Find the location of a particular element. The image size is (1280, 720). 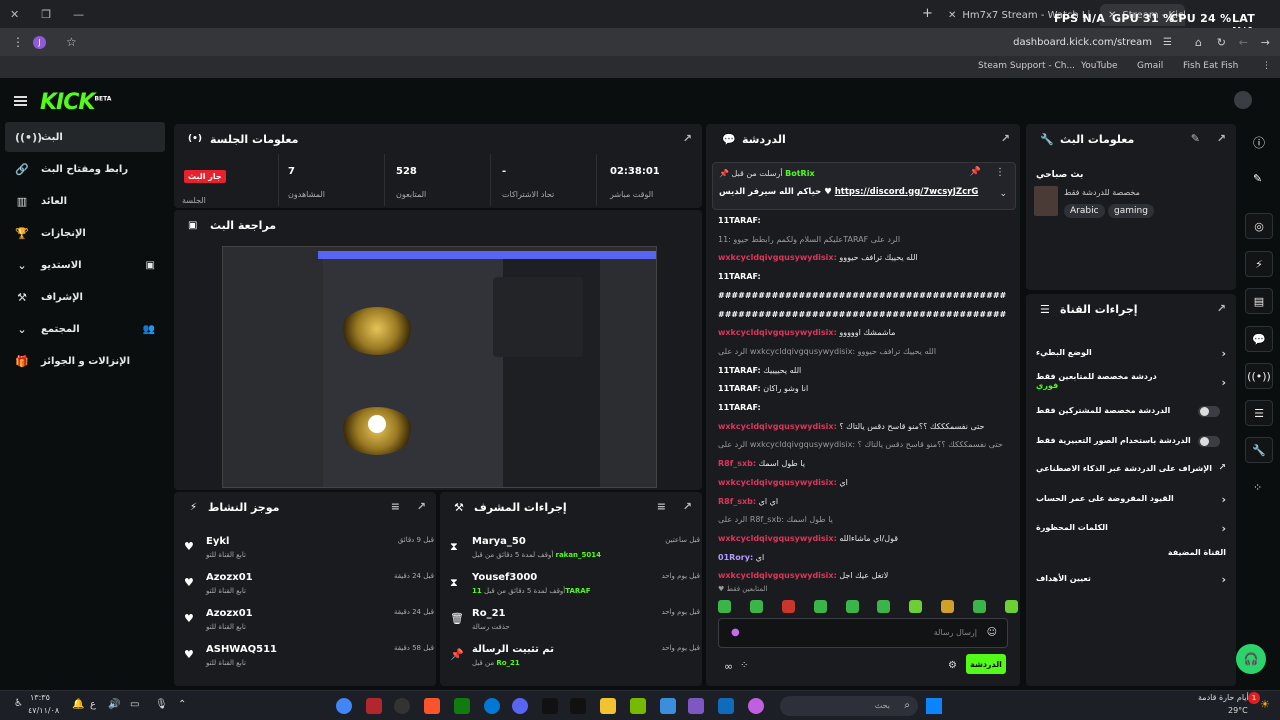

chevron-down-icon: ⌄ is located at coordinates (1003, 194).